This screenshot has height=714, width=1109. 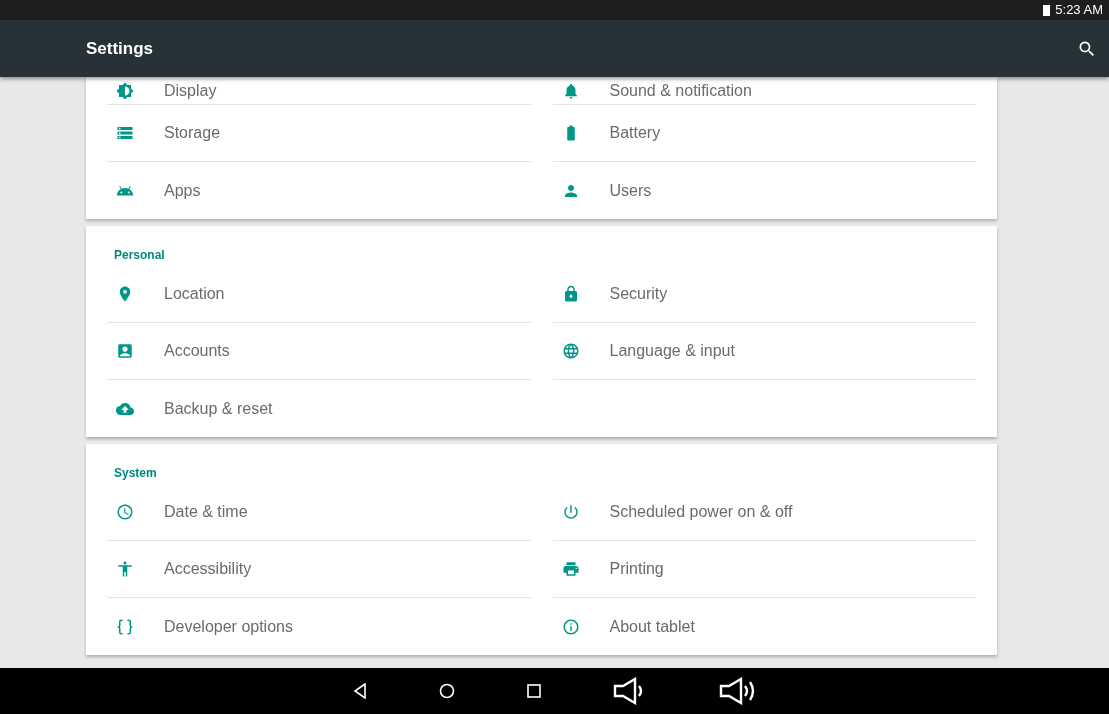 What do you see at coordinates (570, 569) in the screenshot?
I see `printer-icon` at bounding box center [570, 569].